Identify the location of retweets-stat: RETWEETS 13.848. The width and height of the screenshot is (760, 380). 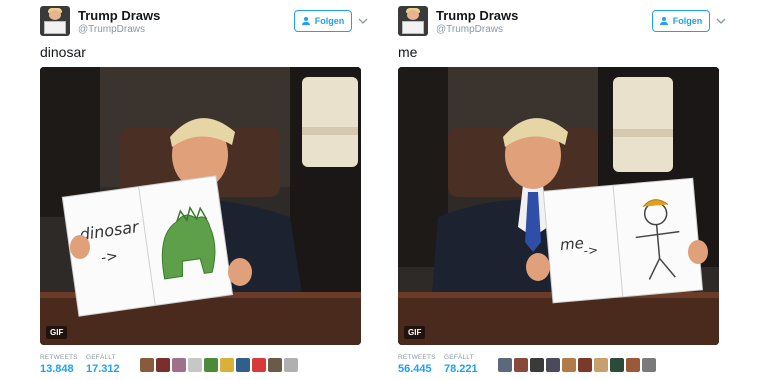
(59, 364).